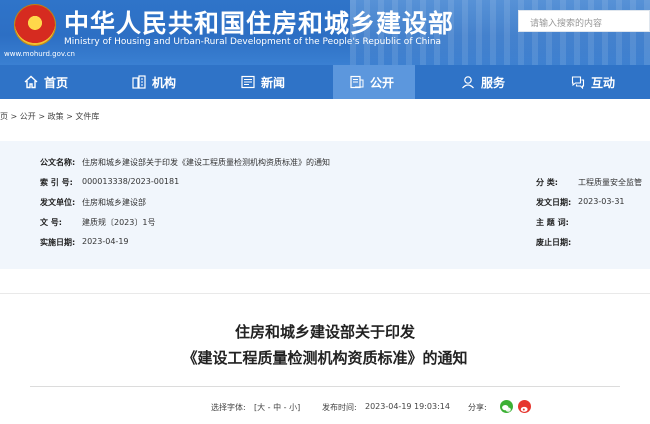 This screenshot has width=650, height=424. What do you see at coordinates (273, 82) in the screenshot?
I see `nav-label: 新闻` at bounding box center [273, 82].